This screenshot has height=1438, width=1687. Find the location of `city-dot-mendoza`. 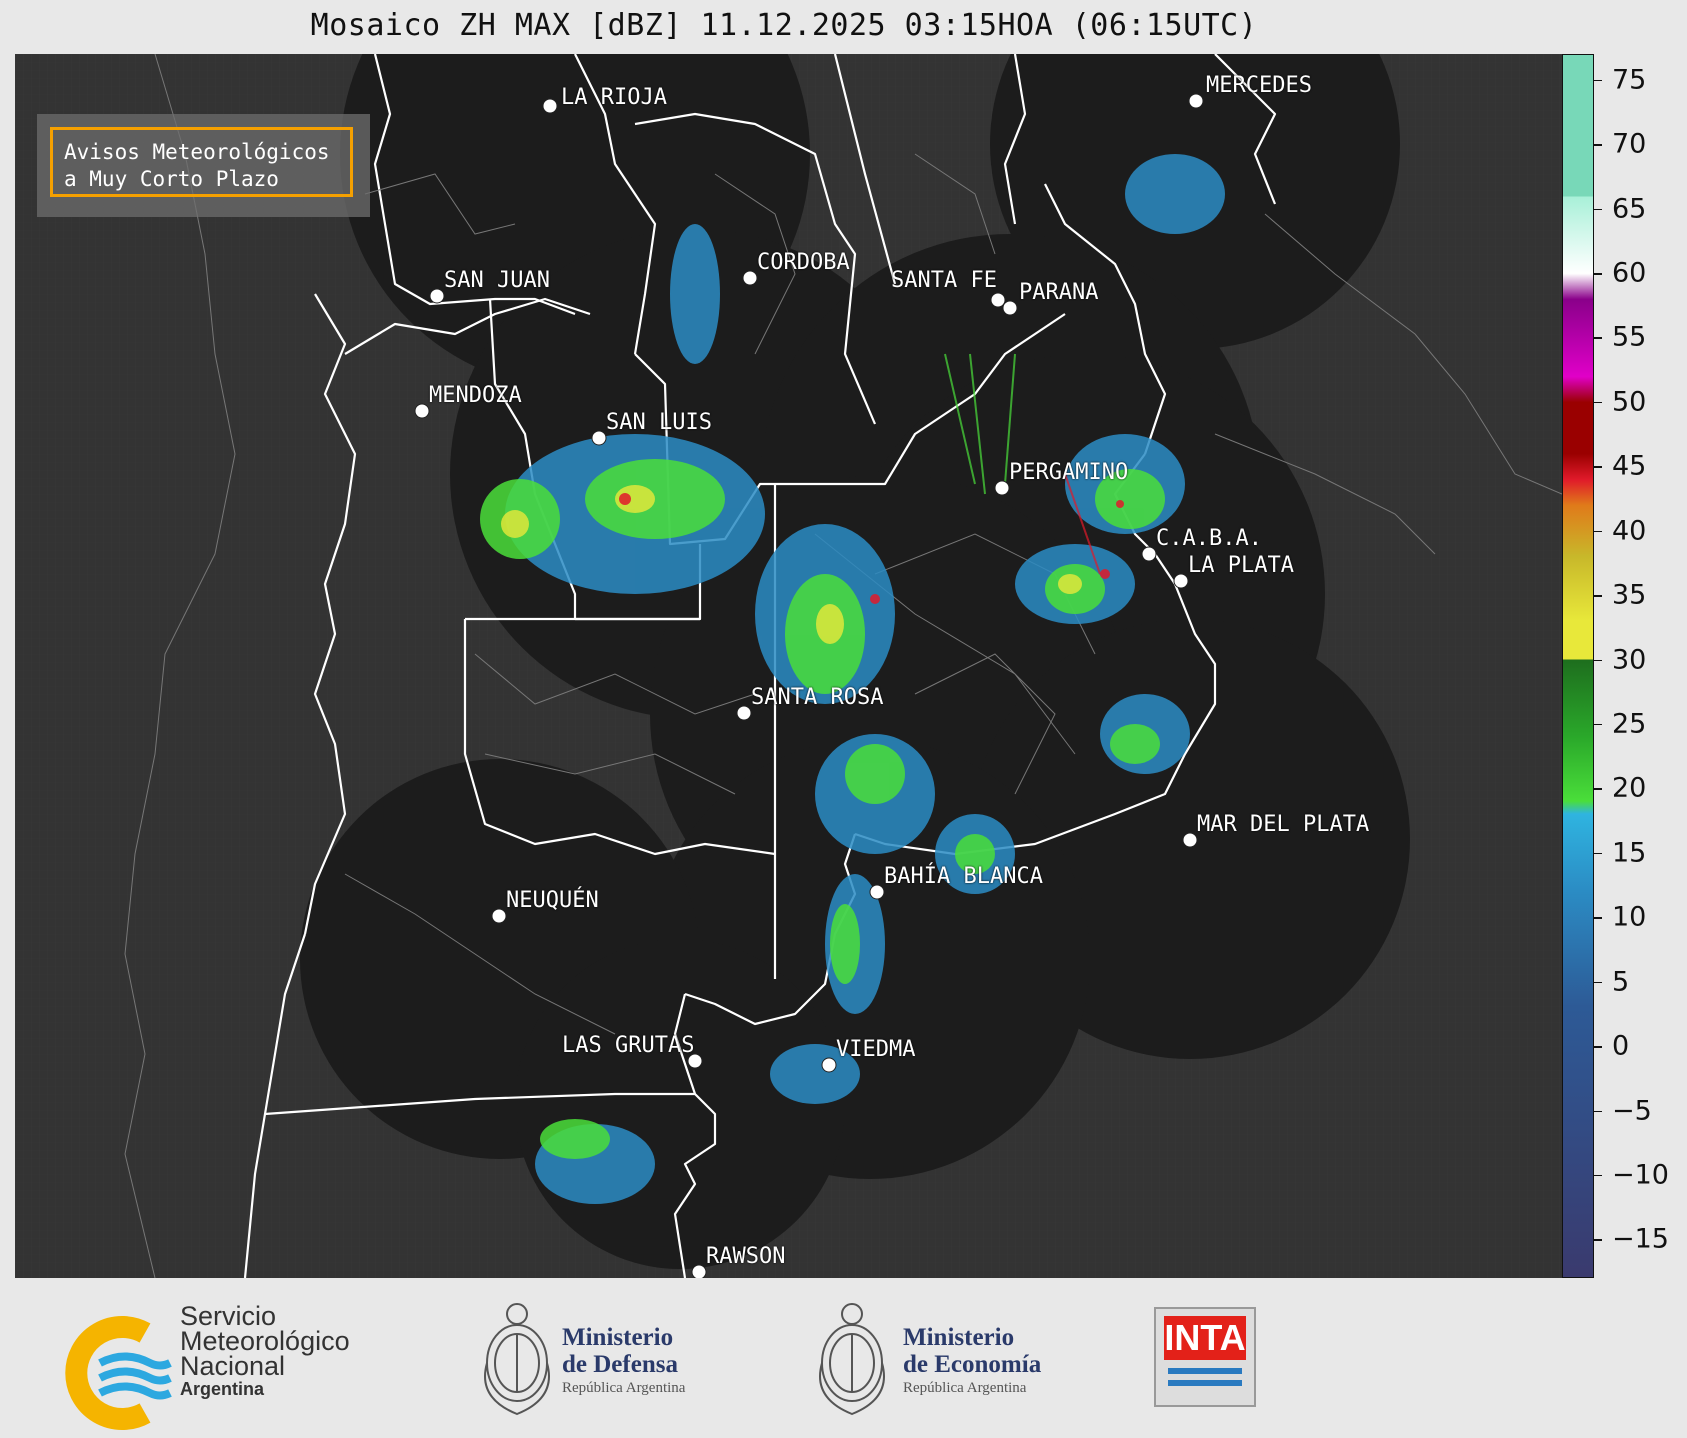

city-dot-mendoza is located at coordinates (422, 411).